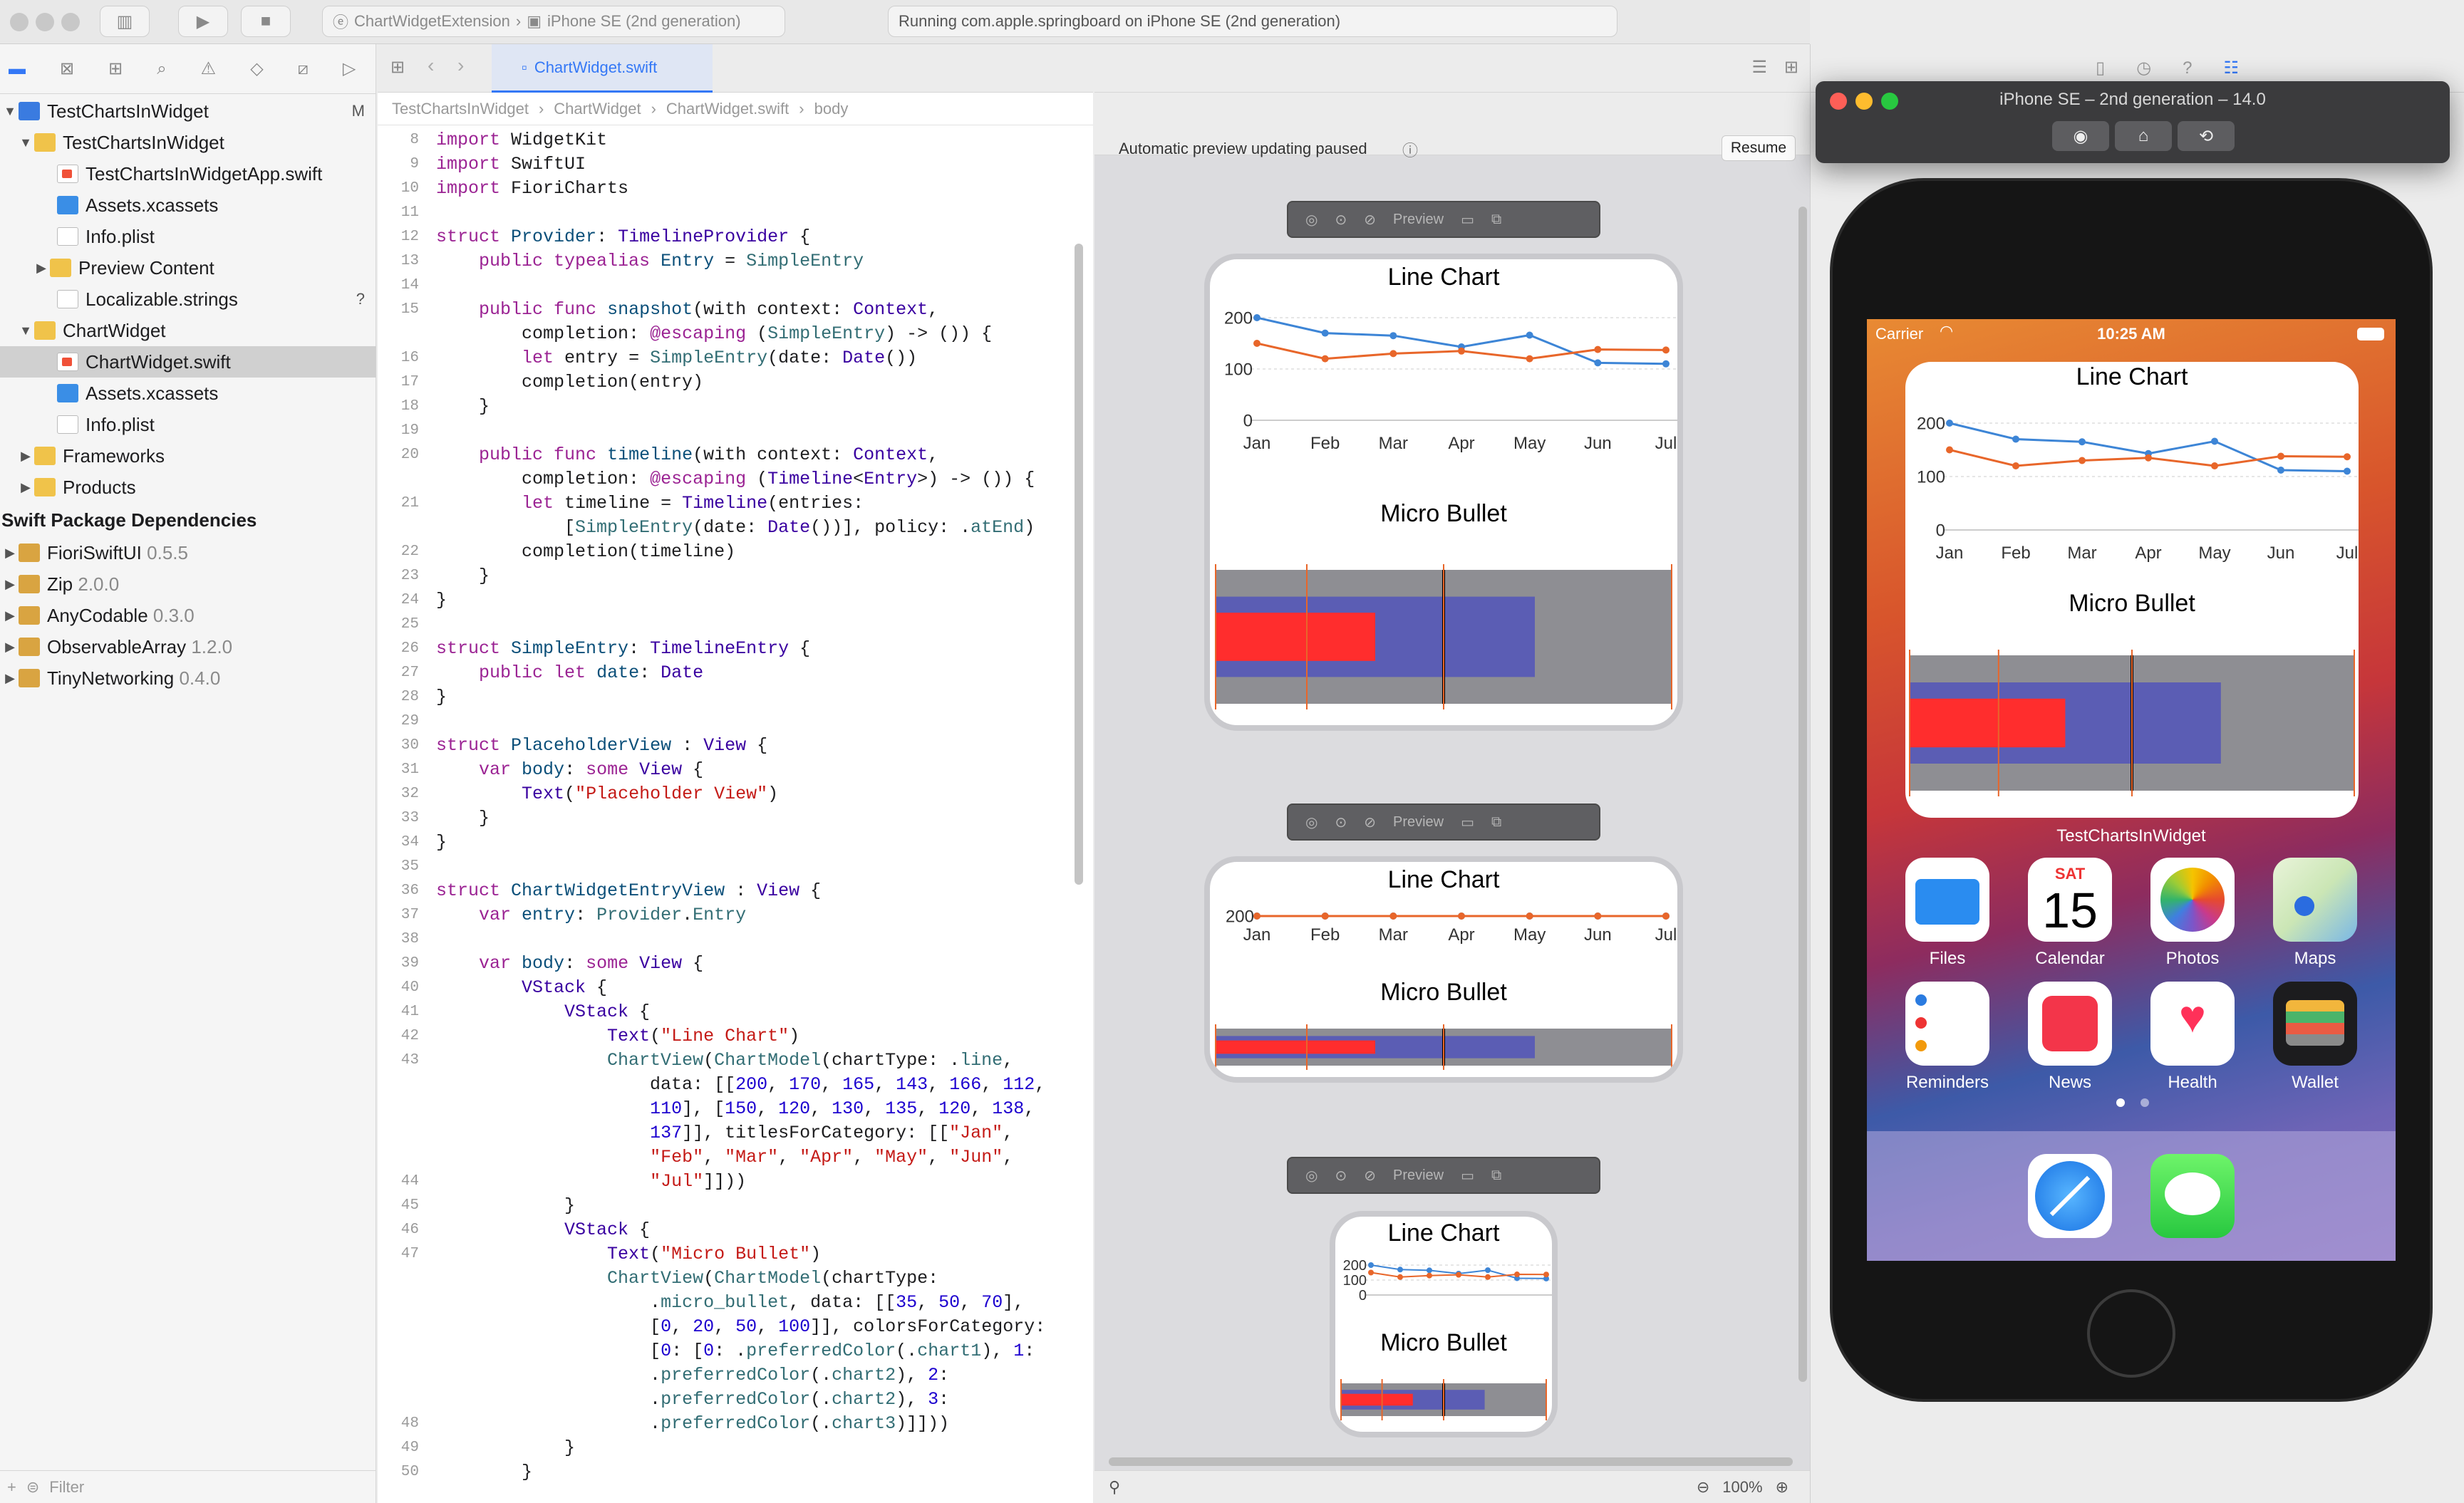 The width and height of the screenshot is (2464, 1503). What do you see at coordinates (1759, 148) in the screenshot?
I see `resume-button: Resume` at bounding box center [1759, 148].